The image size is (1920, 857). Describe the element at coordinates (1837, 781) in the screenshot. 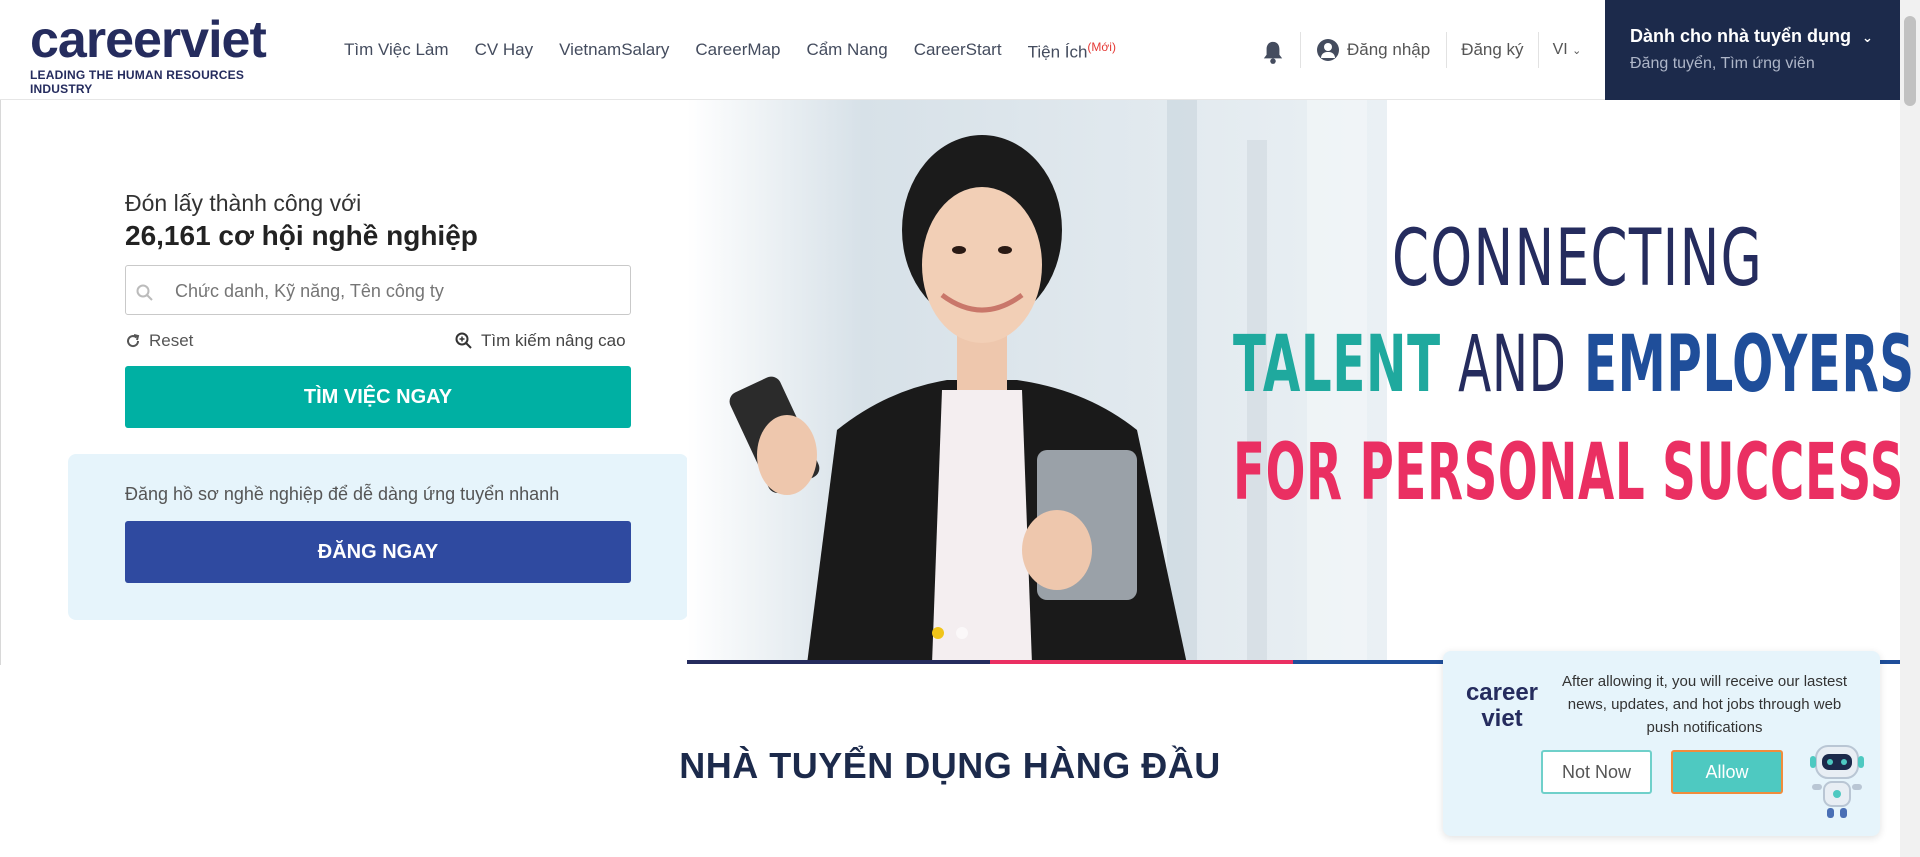

I see `robot-mascot` at that location.